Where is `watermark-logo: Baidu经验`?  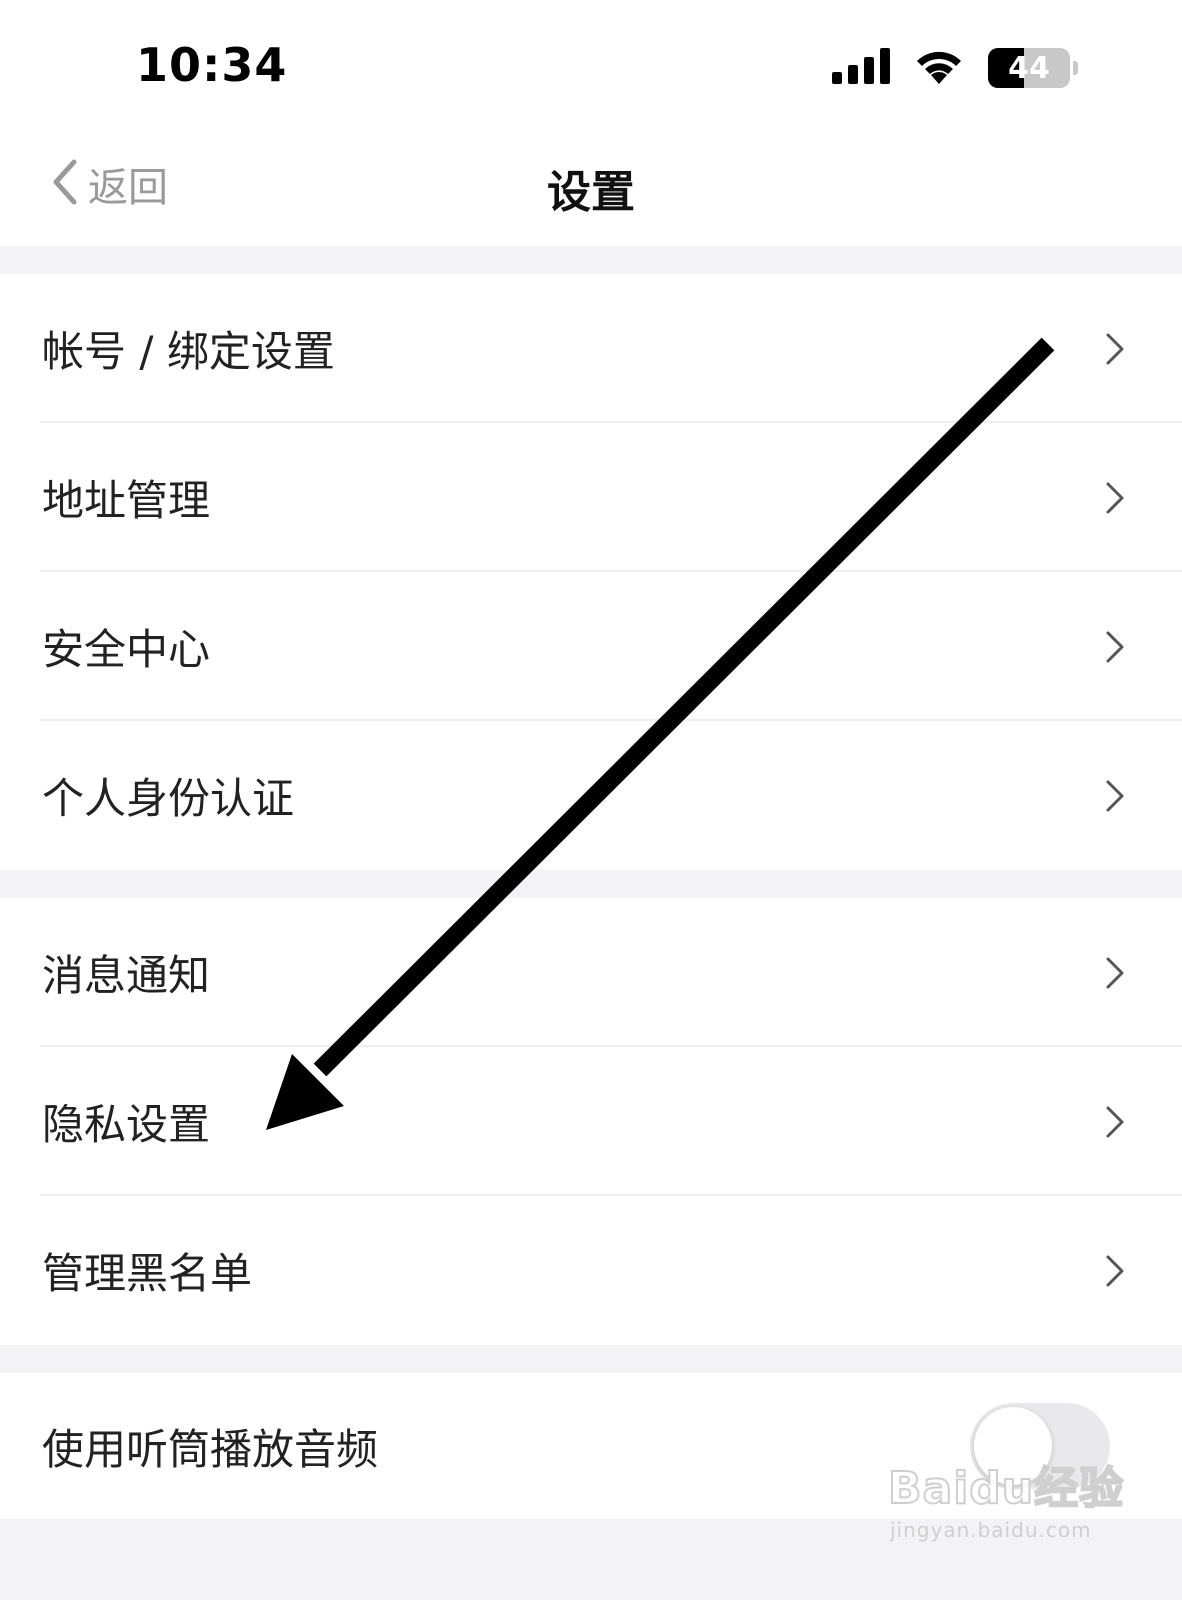
watermark-logo: Baidu经验 is located at coordinates (1006, 1488).